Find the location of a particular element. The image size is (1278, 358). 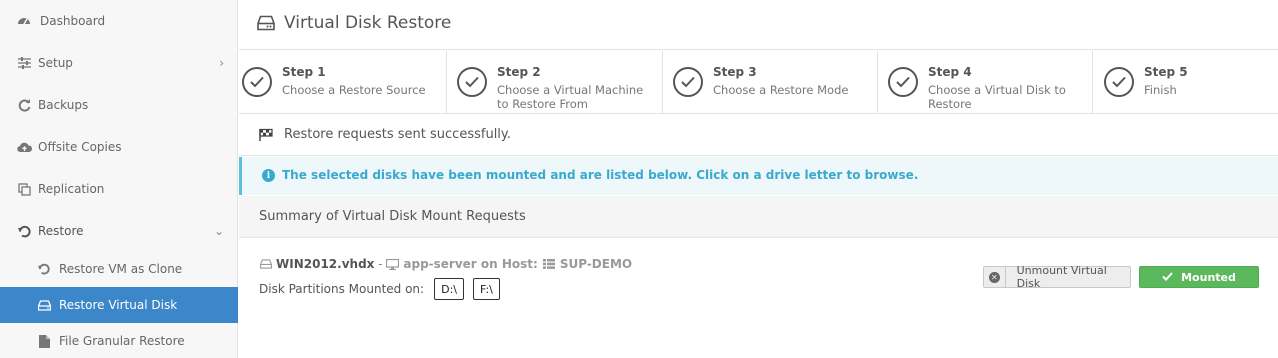

info-circle-icon: i is located at coordinates (268, 175).